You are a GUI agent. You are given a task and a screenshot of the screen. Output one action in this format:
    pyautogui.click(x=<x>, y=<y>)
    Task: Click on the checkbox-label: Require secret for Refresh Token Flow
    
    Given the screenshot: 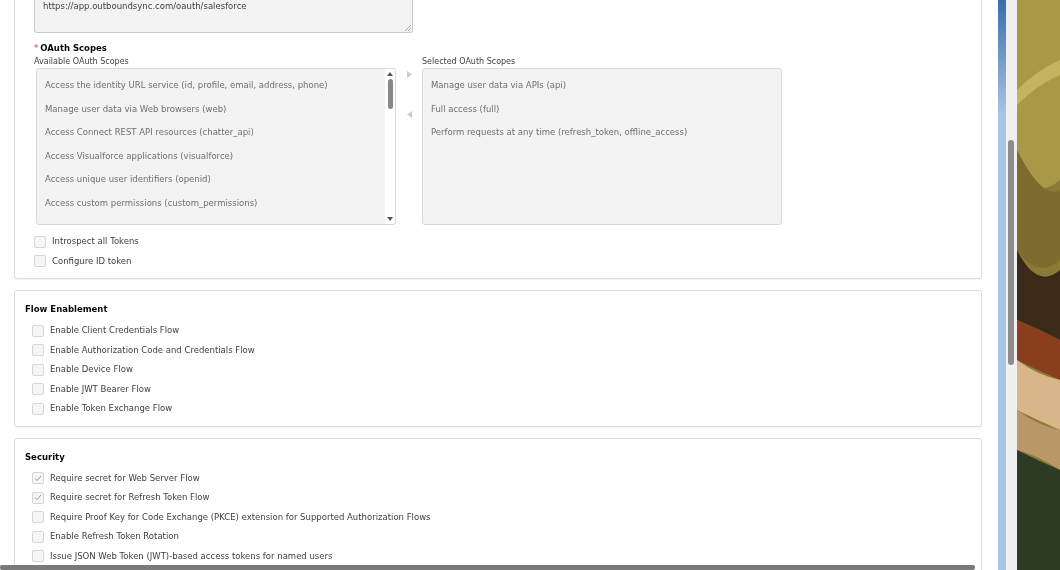 What is the action you would take?
    pyautogui.click(x=130, y=497)
    